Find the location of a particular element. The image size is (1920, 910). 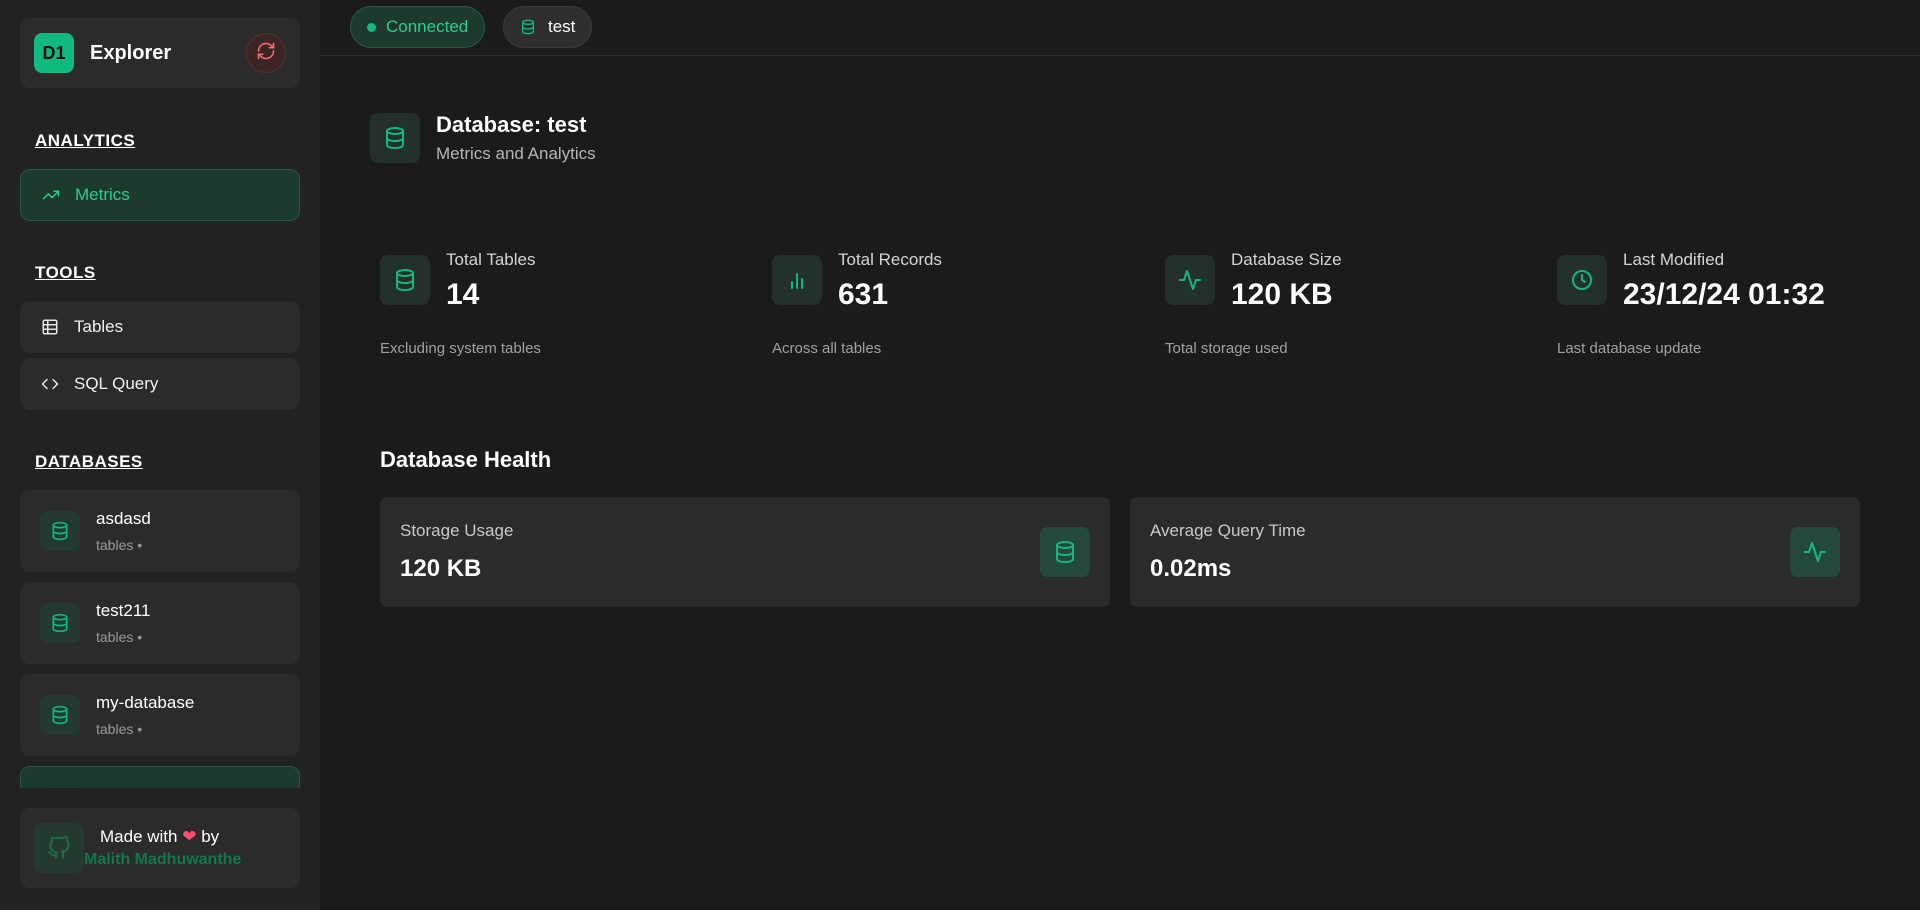

sidebar-item-sql-query: SQL Query is located at coordinates (160, 384).